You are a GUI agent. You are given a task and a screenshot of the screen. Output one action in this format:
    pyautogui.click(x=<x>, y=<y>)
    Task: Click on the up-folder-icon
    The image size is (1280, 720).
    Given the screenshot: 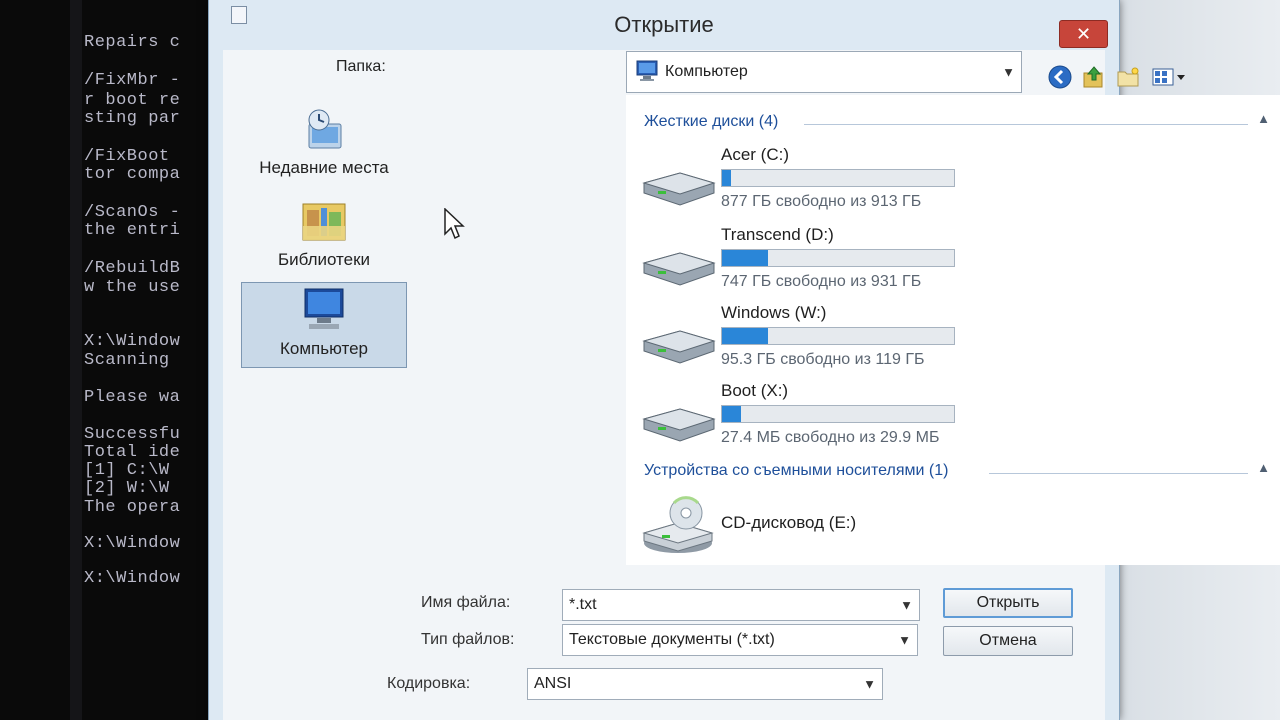 What is the action you would take?
    pyautogui.click(x=1094, y=77)
    